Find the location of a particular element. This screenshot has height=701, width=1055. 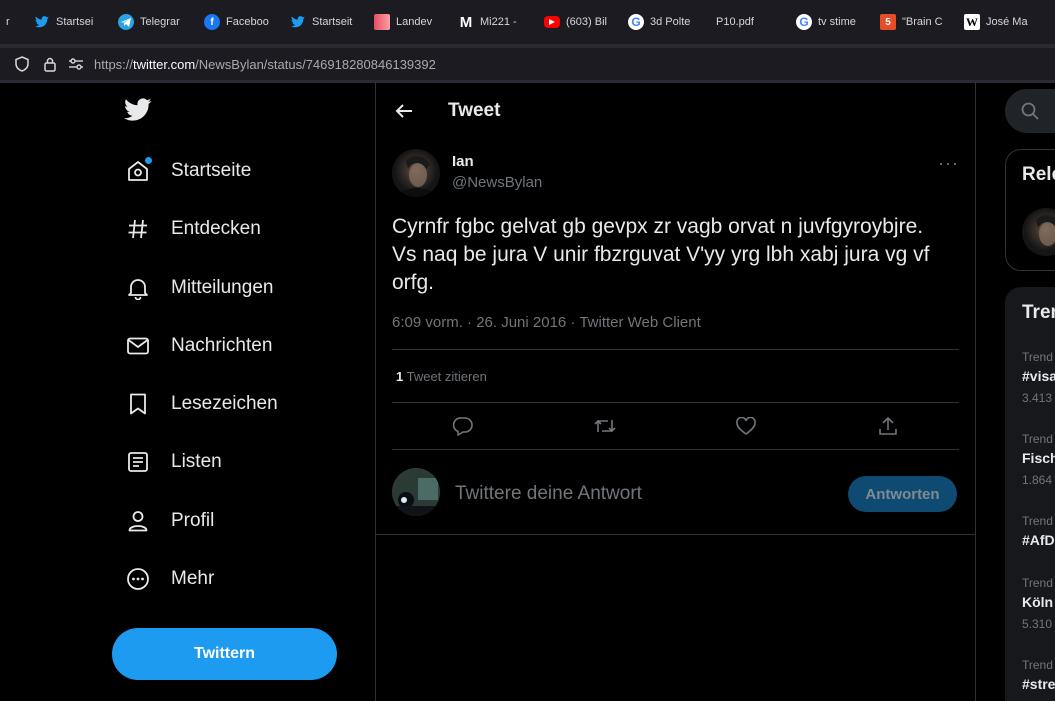

relevant-title: Rele is located at coordinates (1038, 174).